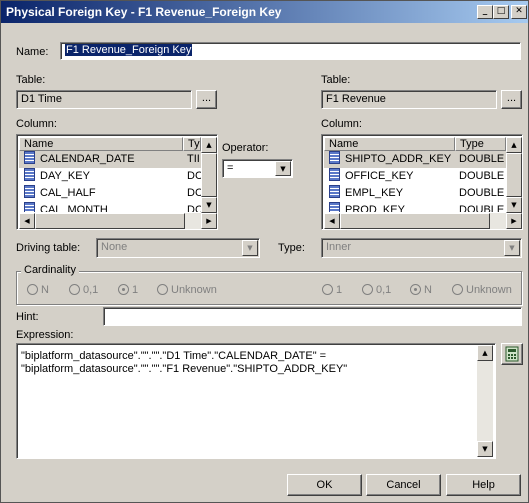 This screenshot has width=529, height=503. I want to click on expression-builder-button, so click(512, 354).